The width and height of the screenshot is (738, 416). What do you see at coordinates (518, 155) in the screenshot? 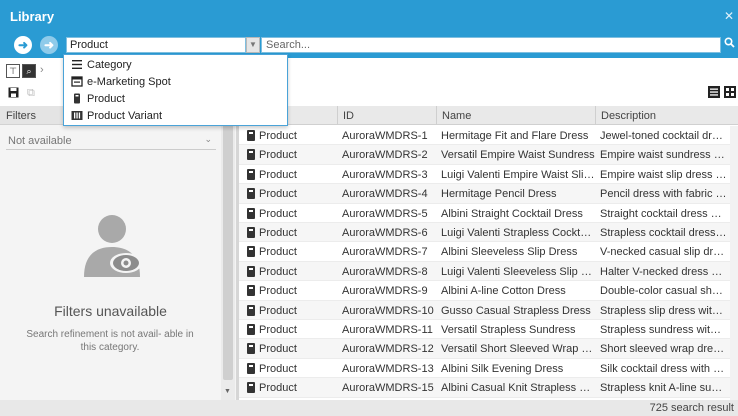
I see `name-cell: Versatil Empire Waist Sundress` at bounding box center [518, 155].